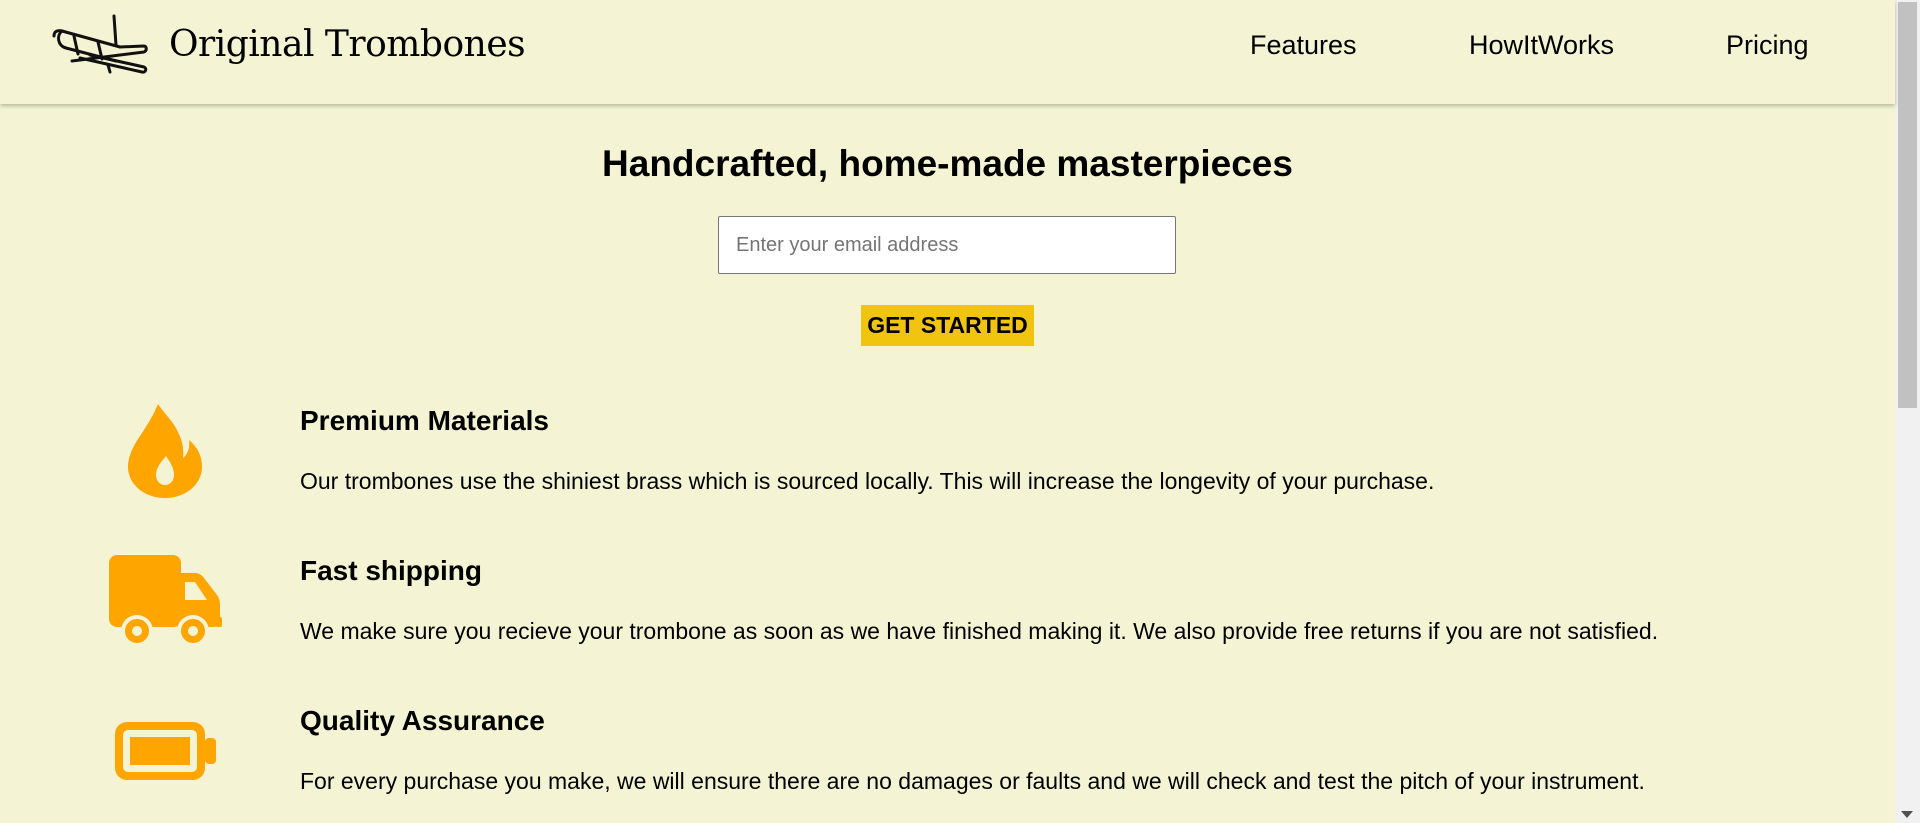 This screenshot has height=823, width=1920. Describe the element at coordinates (1767, 45) in the screenshot. I see `nav-link-pricing: Pricing` at that location.